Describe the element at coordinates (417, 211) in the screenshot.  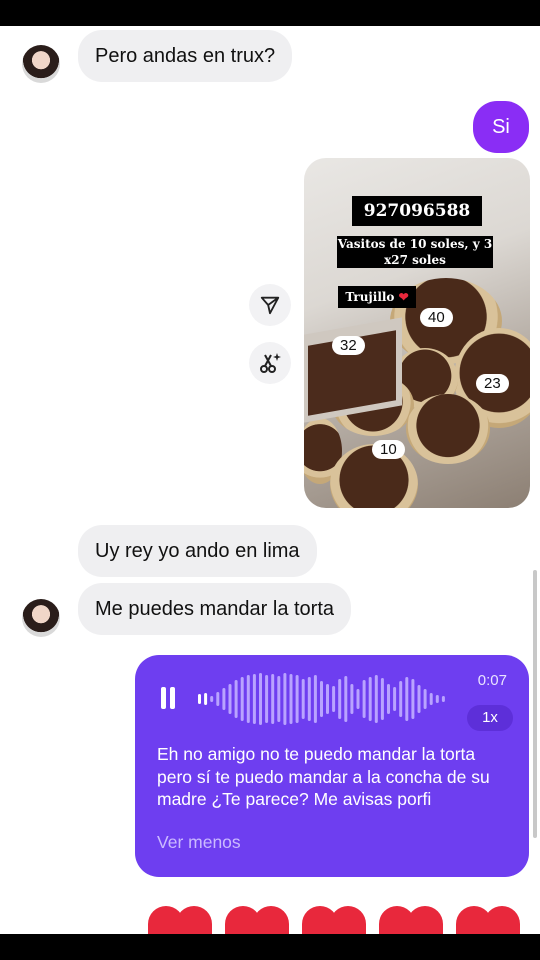
I see `photo-phone-number: 927096588` at that location.